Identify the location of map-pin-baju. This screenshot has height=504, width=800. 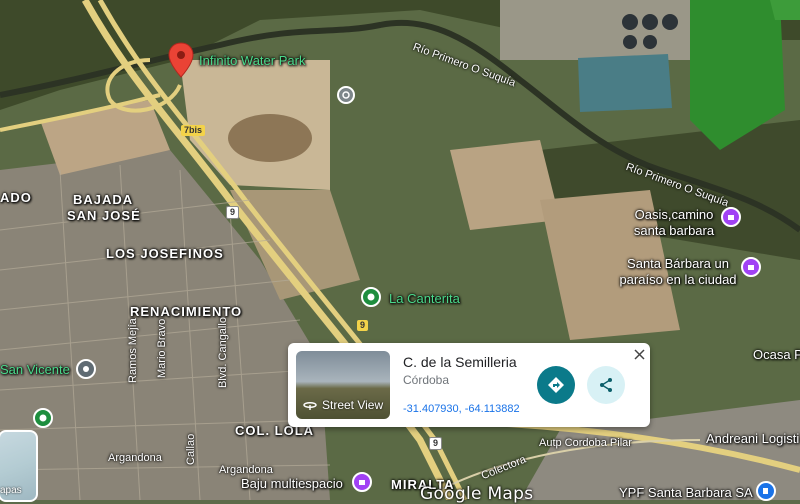
(362, 482).